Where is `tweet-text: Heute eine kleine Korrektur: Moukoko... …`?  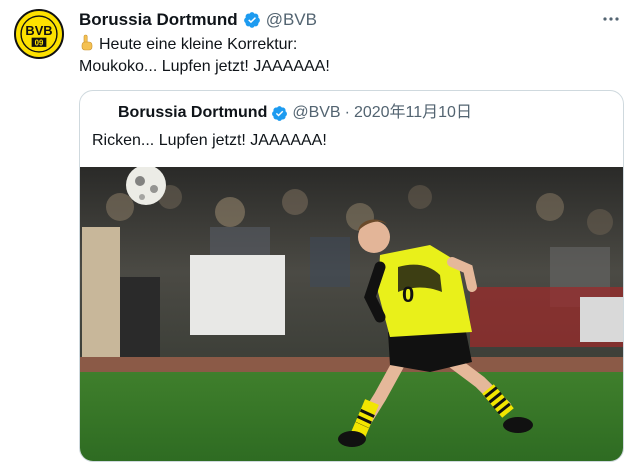 tweet-text: Heute eine kleine Korrektur: Moukoko... … is located at coordinates (351, 56).